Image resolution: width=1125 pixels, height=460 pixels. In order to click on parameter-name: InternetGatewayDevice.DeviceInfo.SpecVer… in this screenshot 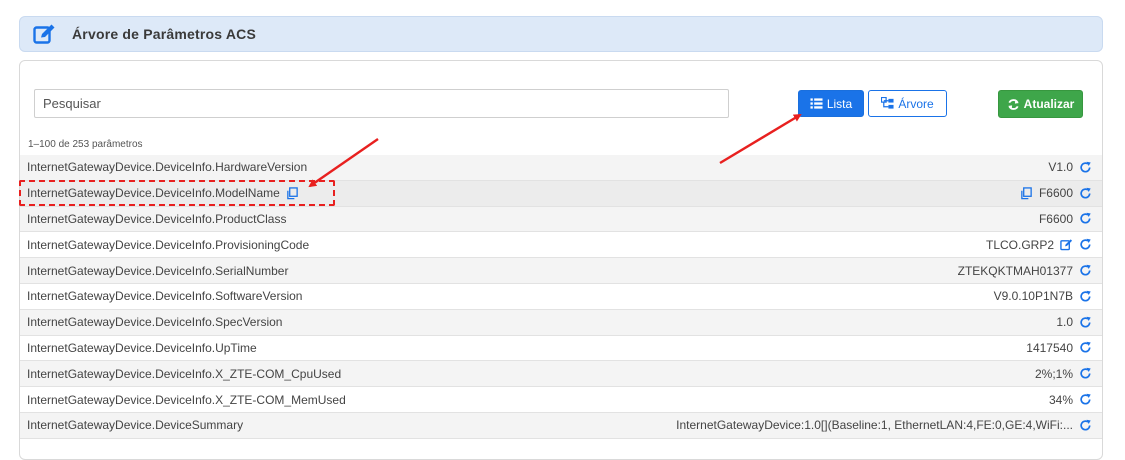, I will do `click(155, 322)`.